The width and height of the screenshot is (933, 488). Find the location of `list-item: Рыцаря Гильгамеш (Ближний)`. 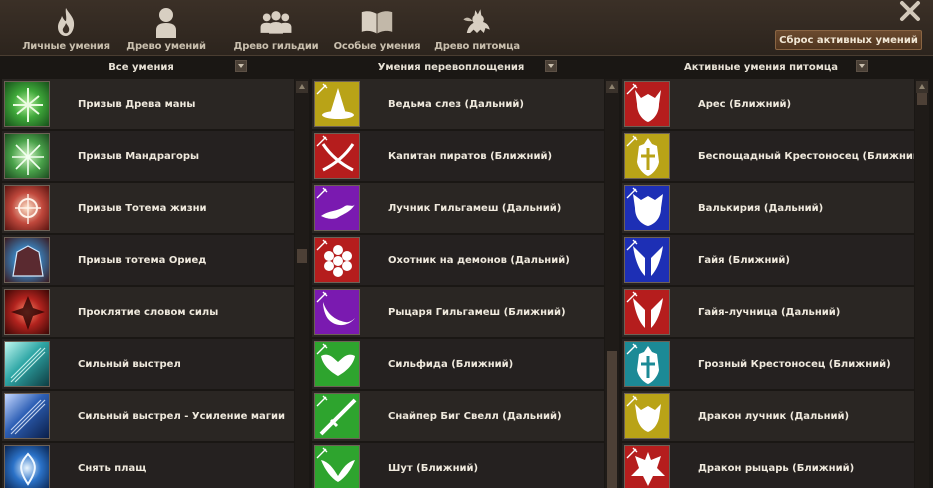

list-item: Рыцаря Гильгамеш (Ближний) is located at coordinates (458, 313).